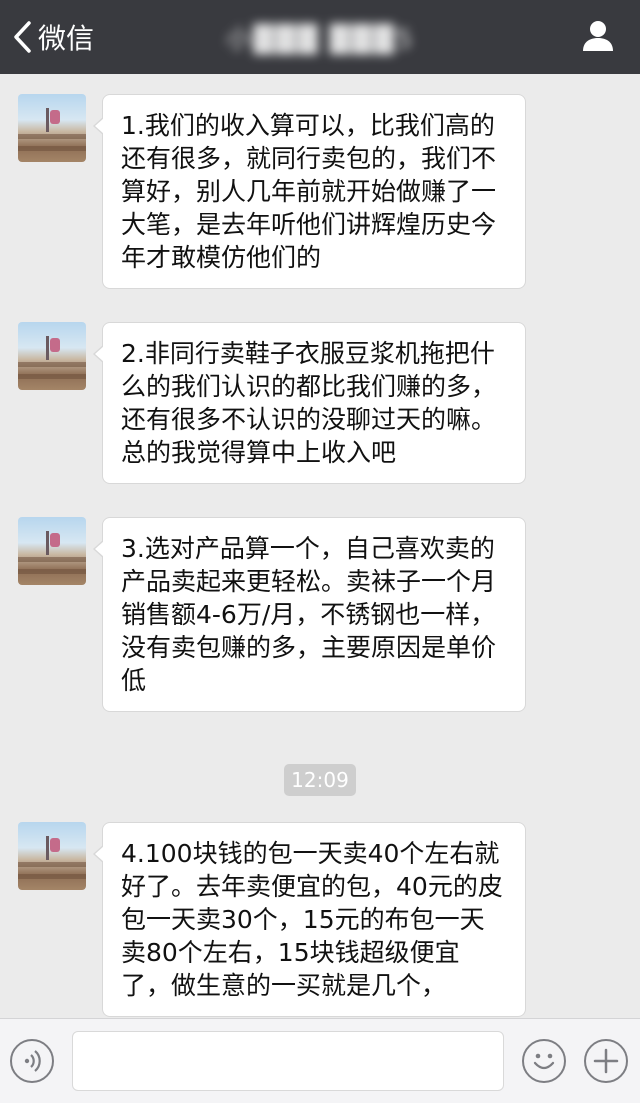 This screenshot has height=1103, width=640. I want to click on timestamp-divider: 12:09, so click(320, 780).